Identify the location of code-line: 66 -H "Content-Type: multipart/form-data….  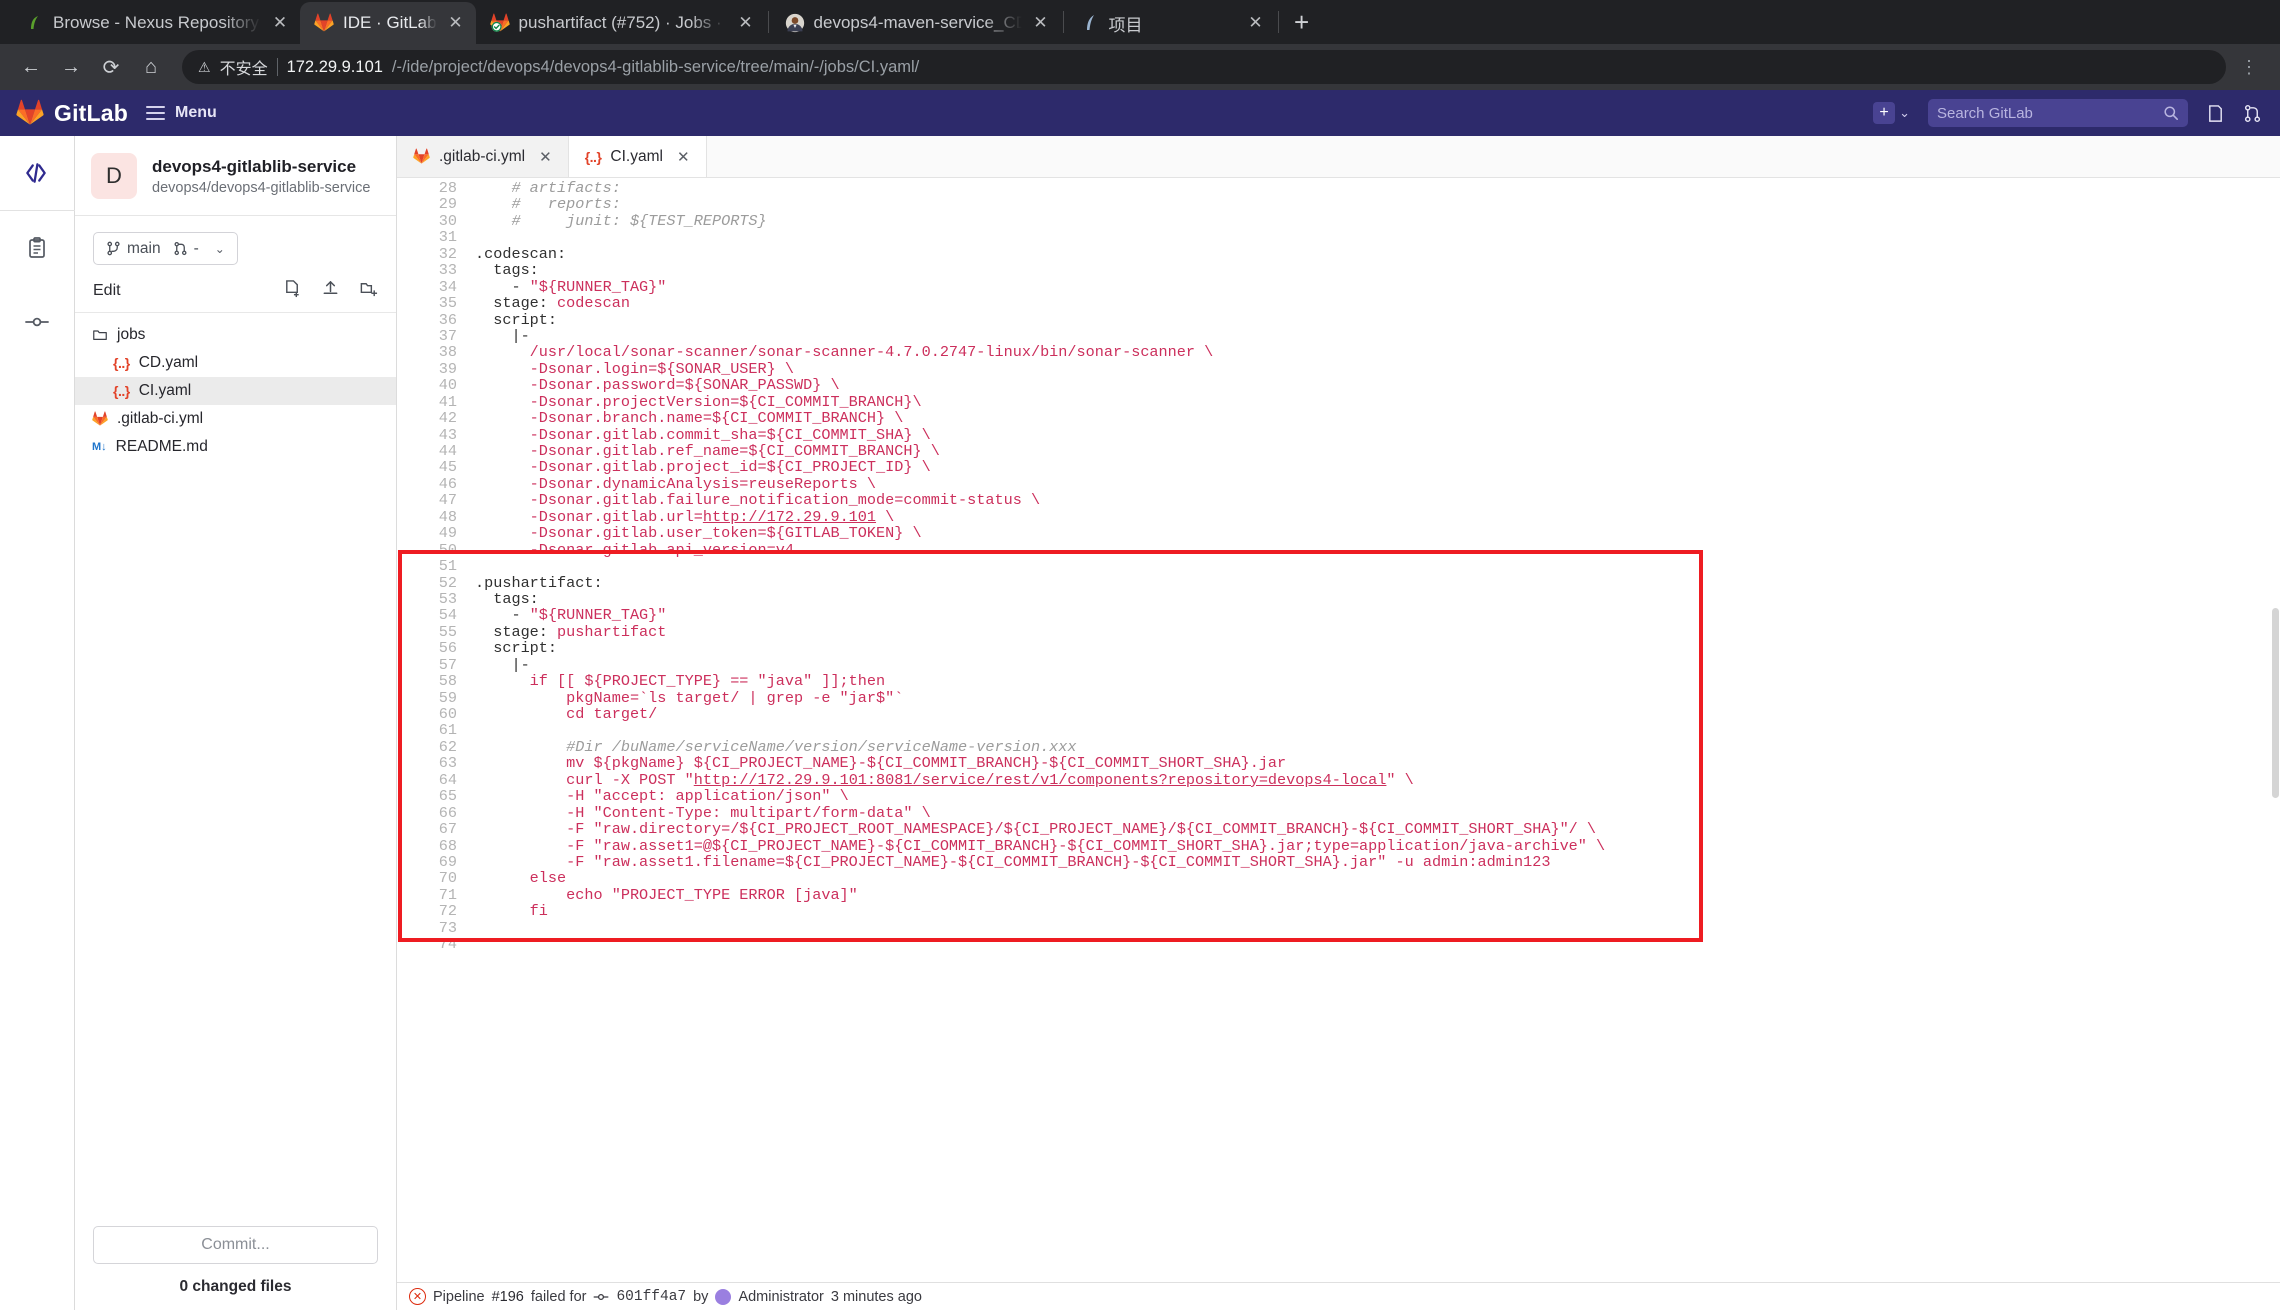
(1338, 812).